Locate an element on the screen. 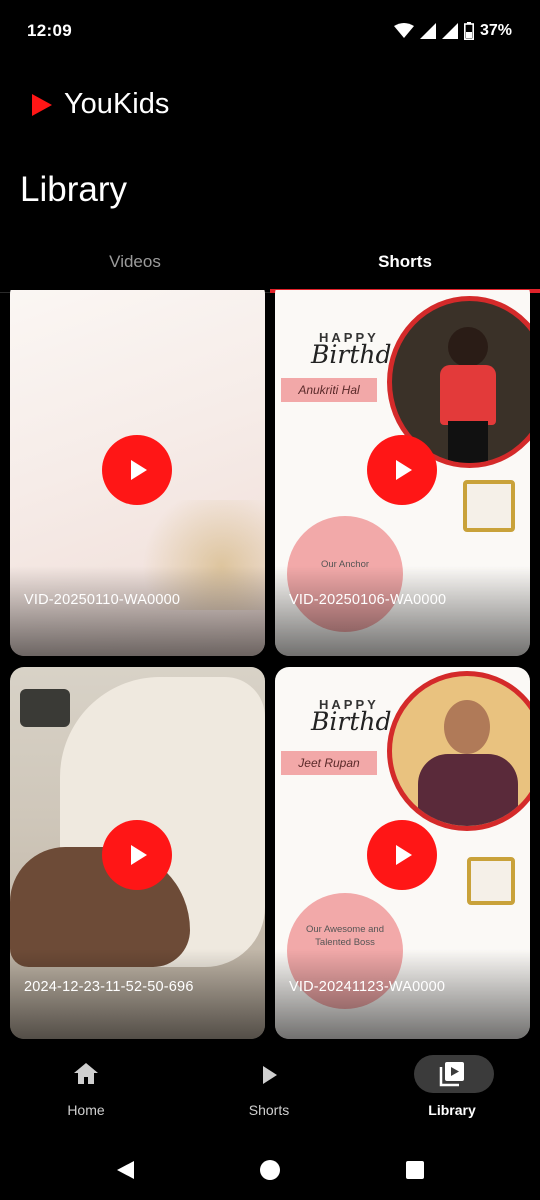 The height and width of the screenshot is (1200, 540). tab-bar: Videos Shorts is located at coordinates (270, 266).